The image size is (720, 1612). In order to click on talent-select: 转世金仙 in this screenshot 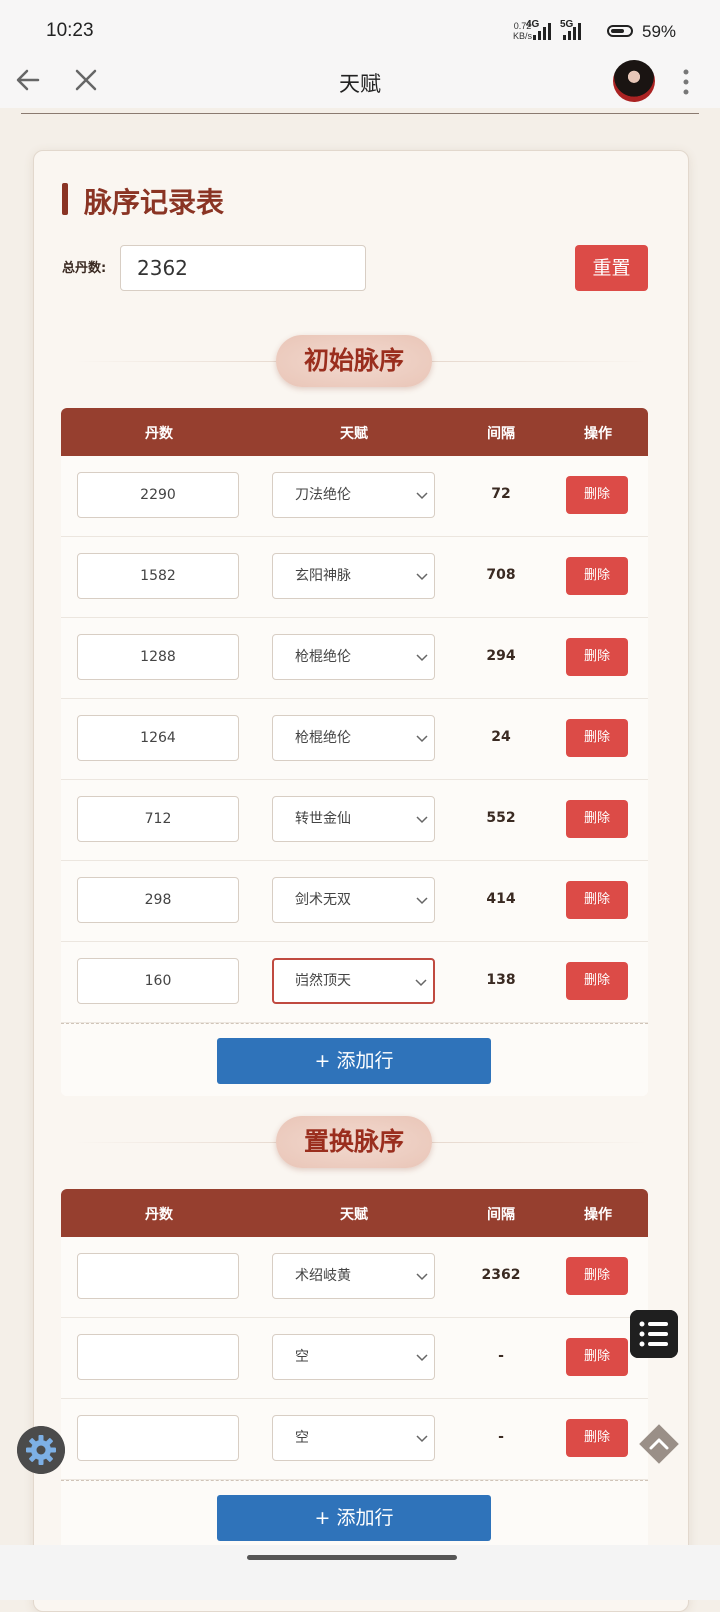, I will do `click(353, 819)`.